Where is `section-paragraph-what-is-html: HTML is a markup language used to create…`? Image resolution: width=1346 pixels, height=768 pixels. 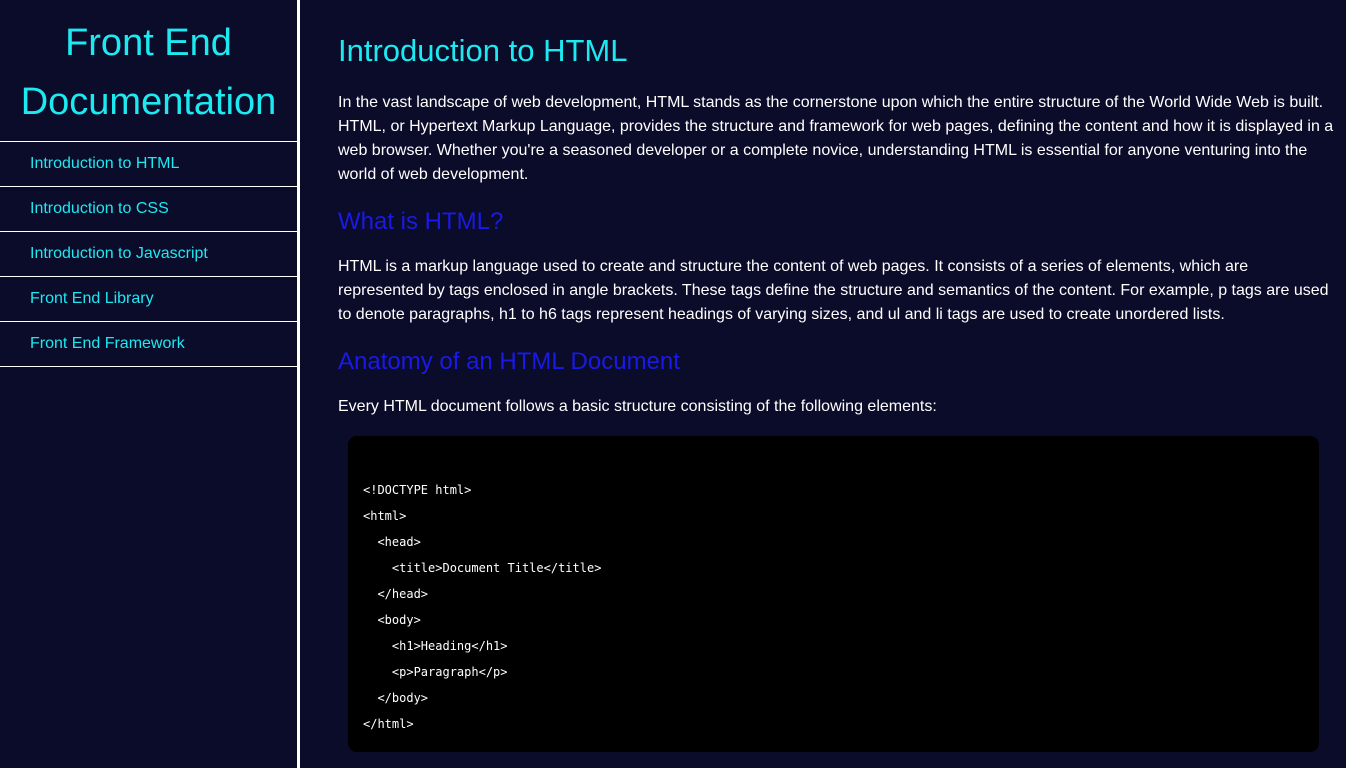 section-paragraph-what-is-html: HTML is a markup language used to create… is located at coordinates (833, 290).